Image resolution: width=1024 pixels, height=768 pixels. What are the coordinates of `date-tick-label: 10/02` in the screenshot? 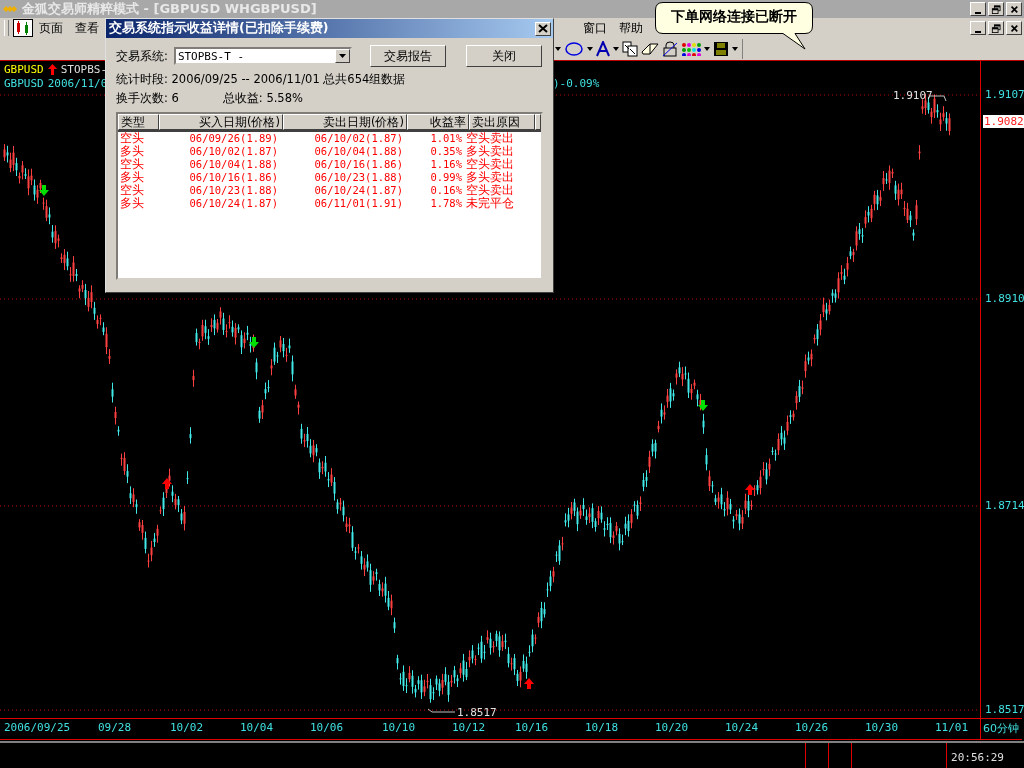 It's located at (187, 727).